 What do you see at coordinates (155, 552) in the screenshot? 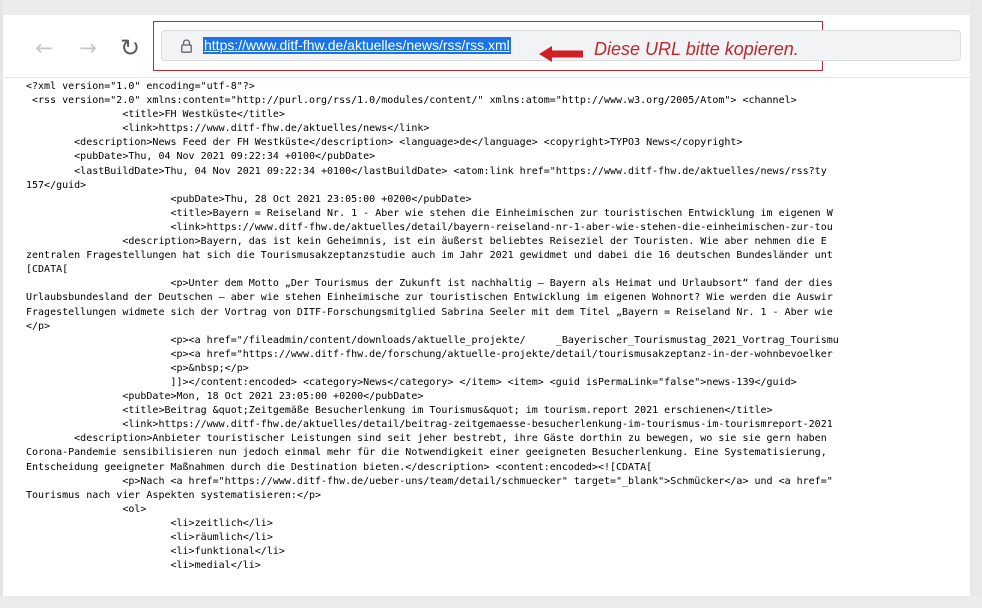
I see `xml-line: <li>funktional</li>` at bounding box center [155, 552].